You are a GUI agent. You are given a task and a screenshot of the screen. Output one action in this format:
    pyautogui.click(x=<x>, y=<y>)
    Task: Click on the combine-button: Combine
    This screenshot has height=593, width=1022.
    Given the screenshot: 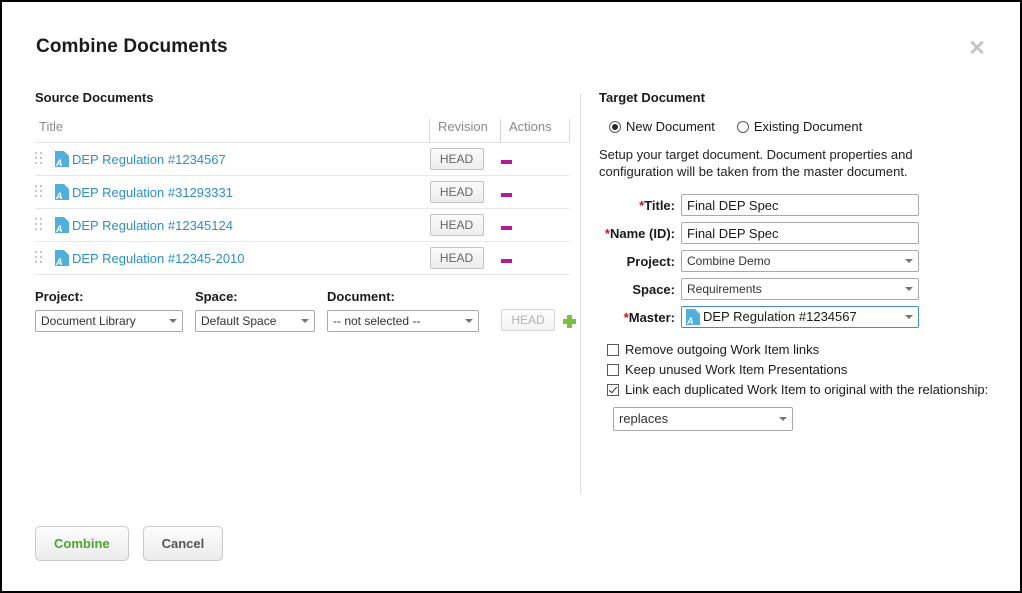 What is the action you would take?
    pyautogui.click(x=82, y=543)
    